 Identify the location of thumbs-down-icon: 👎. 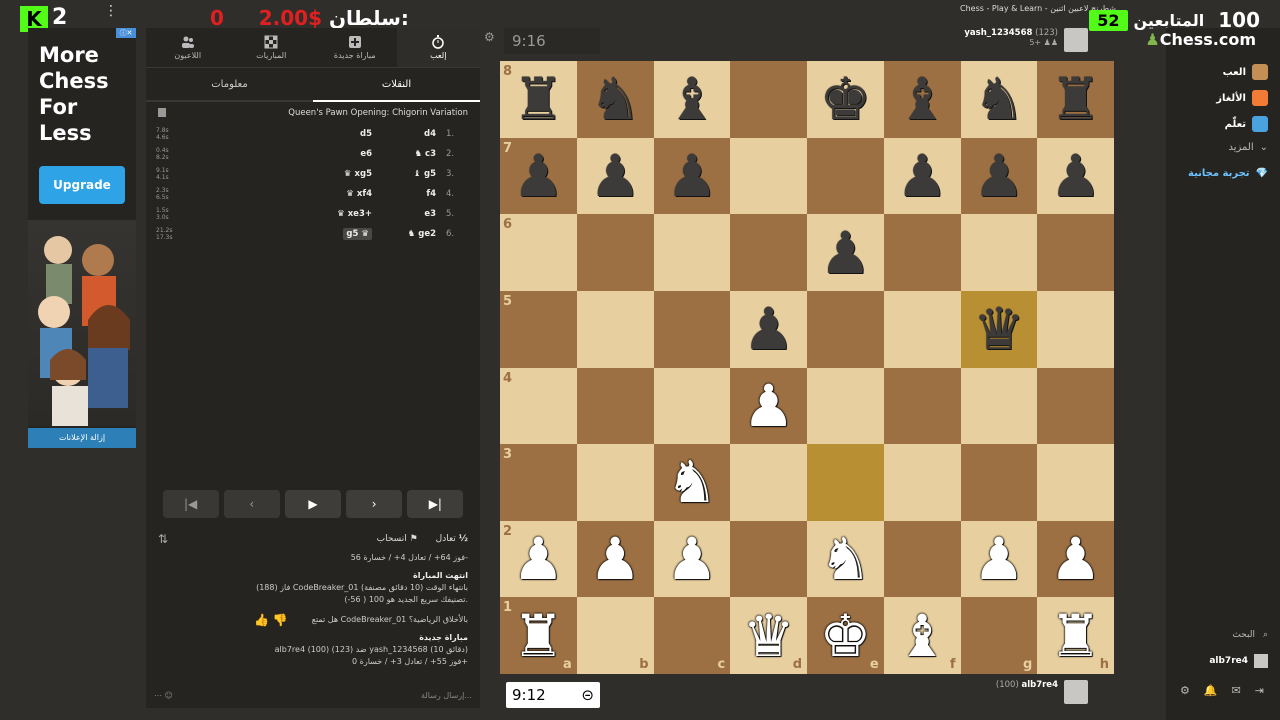
(280, 620).